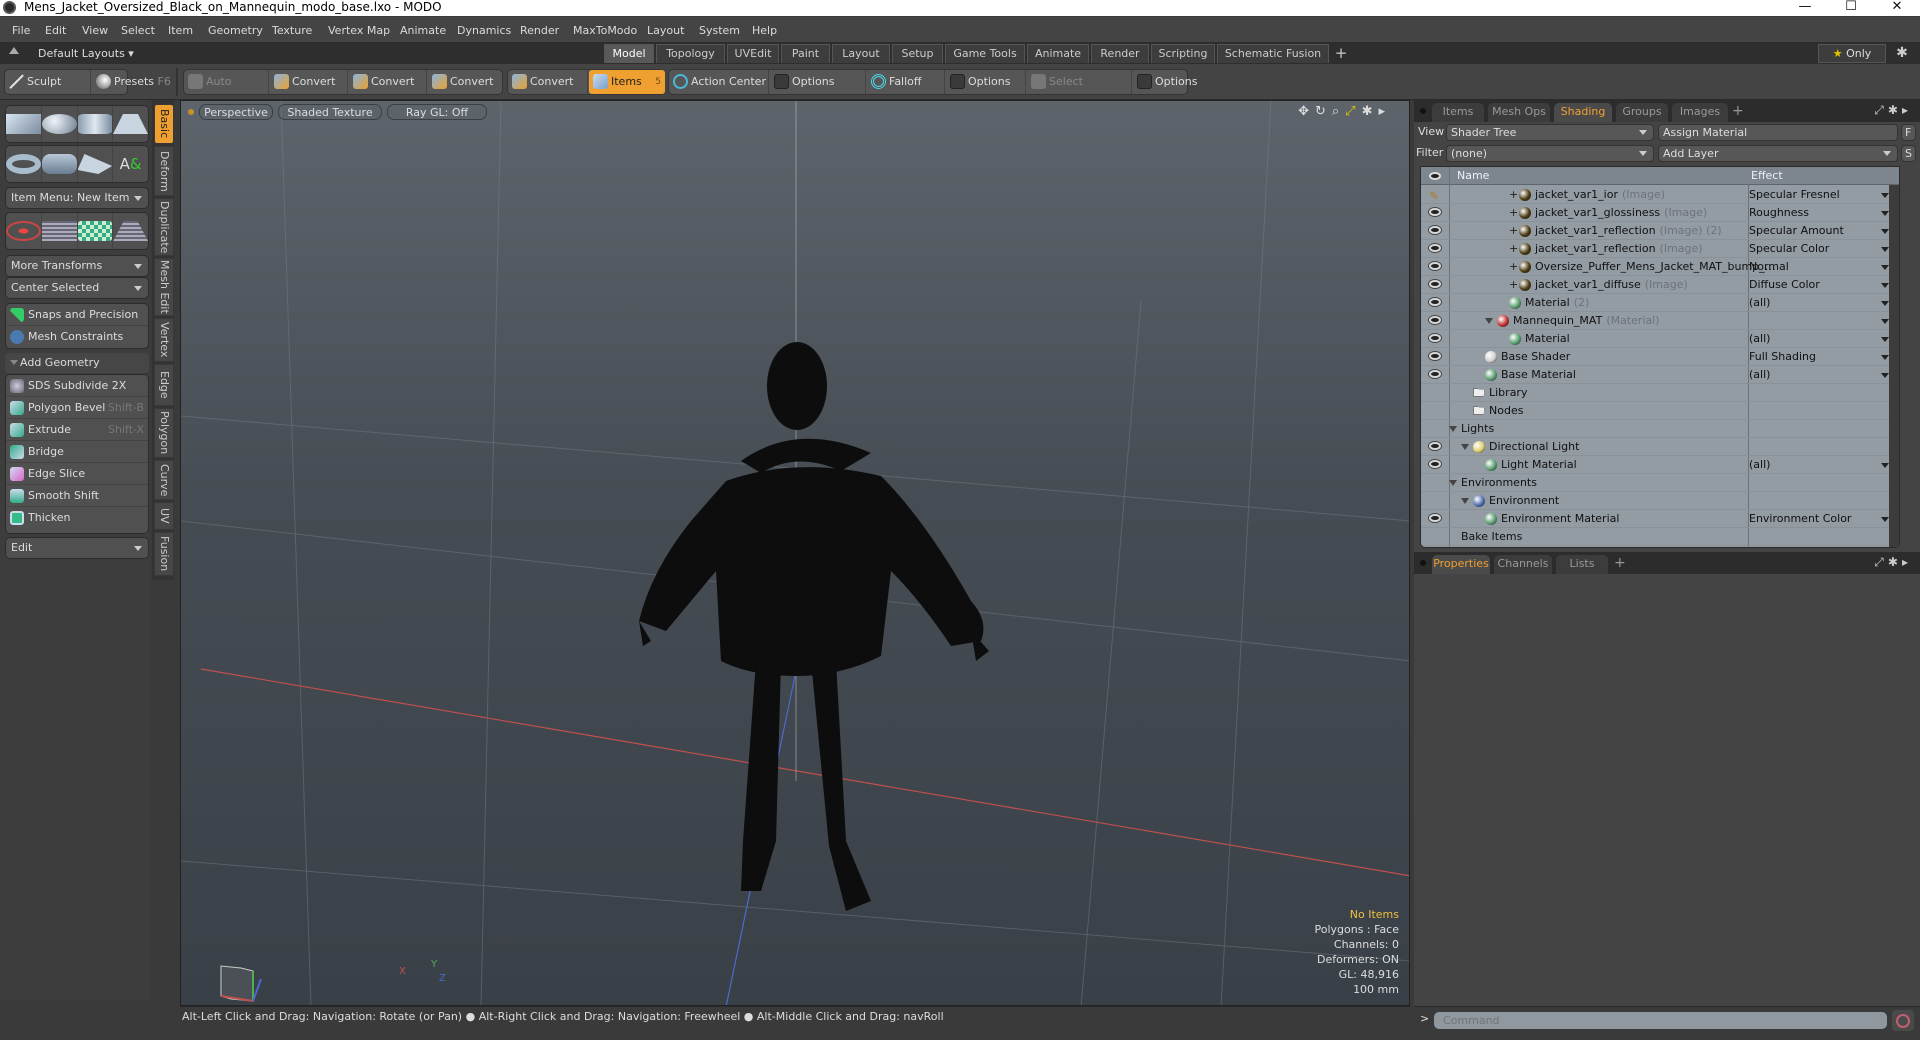  I want to click on falloff-options-button: Options, so click(986, 82).